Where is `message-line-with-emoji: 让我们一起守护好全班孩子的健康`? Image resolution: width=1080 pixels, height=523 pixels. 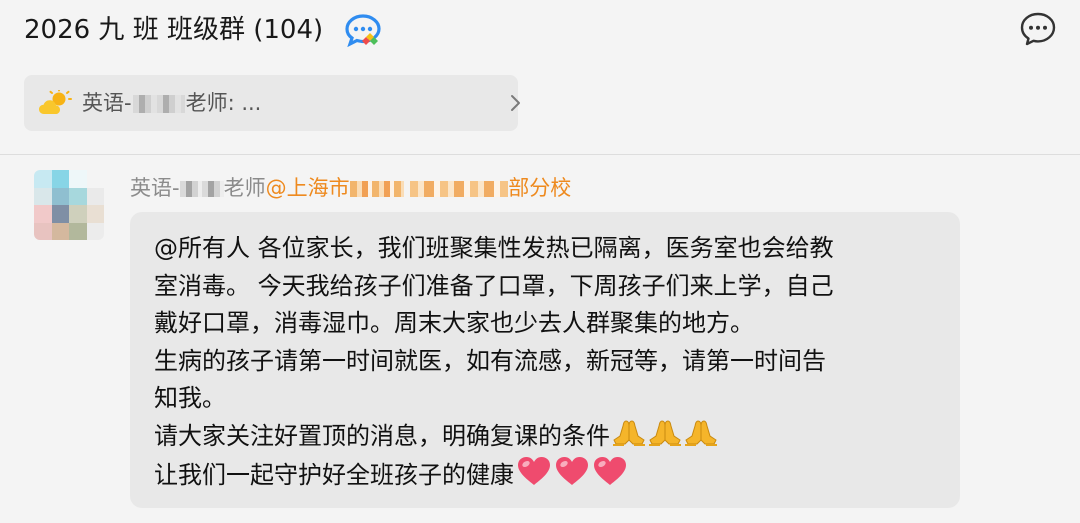 message-line-with-emoji: 让我们一起守护好全班孩子的健康 is located at coordinates (545, 475).